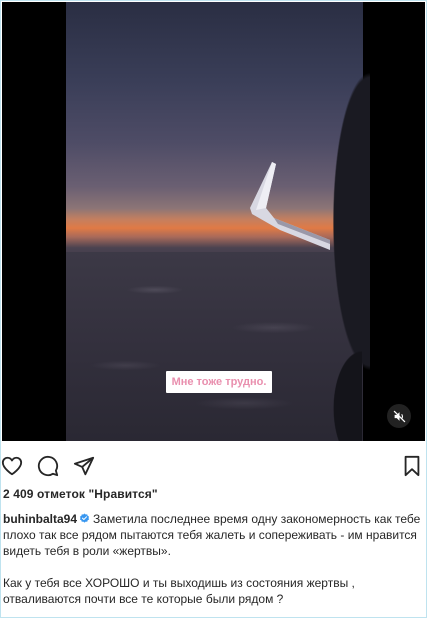 This screenshot has height=618, width=427. Describe the element at coordinates (322, 386) in the screenshot. I see `window-frame-corner` at that location.